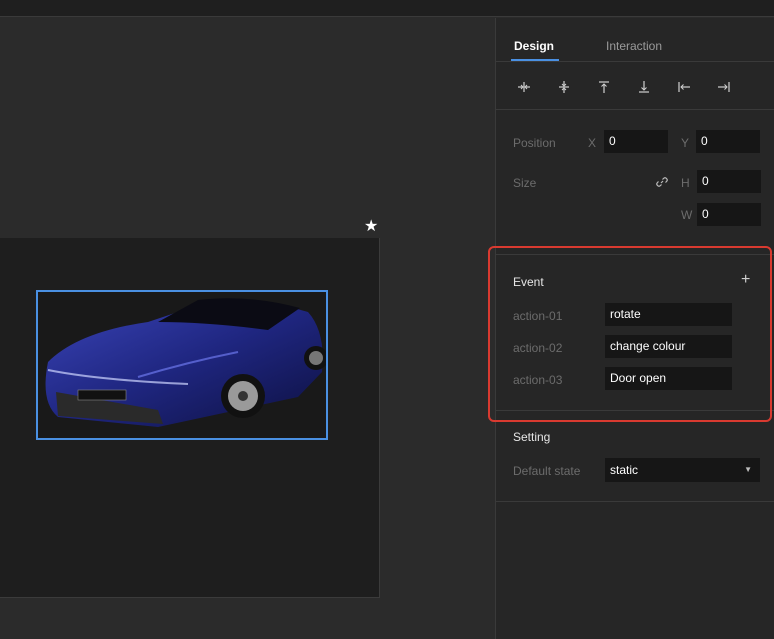 The width and height of the screenshot is (774, 639). I want to click on align-horizontal-center-icon, so click(524, 87).